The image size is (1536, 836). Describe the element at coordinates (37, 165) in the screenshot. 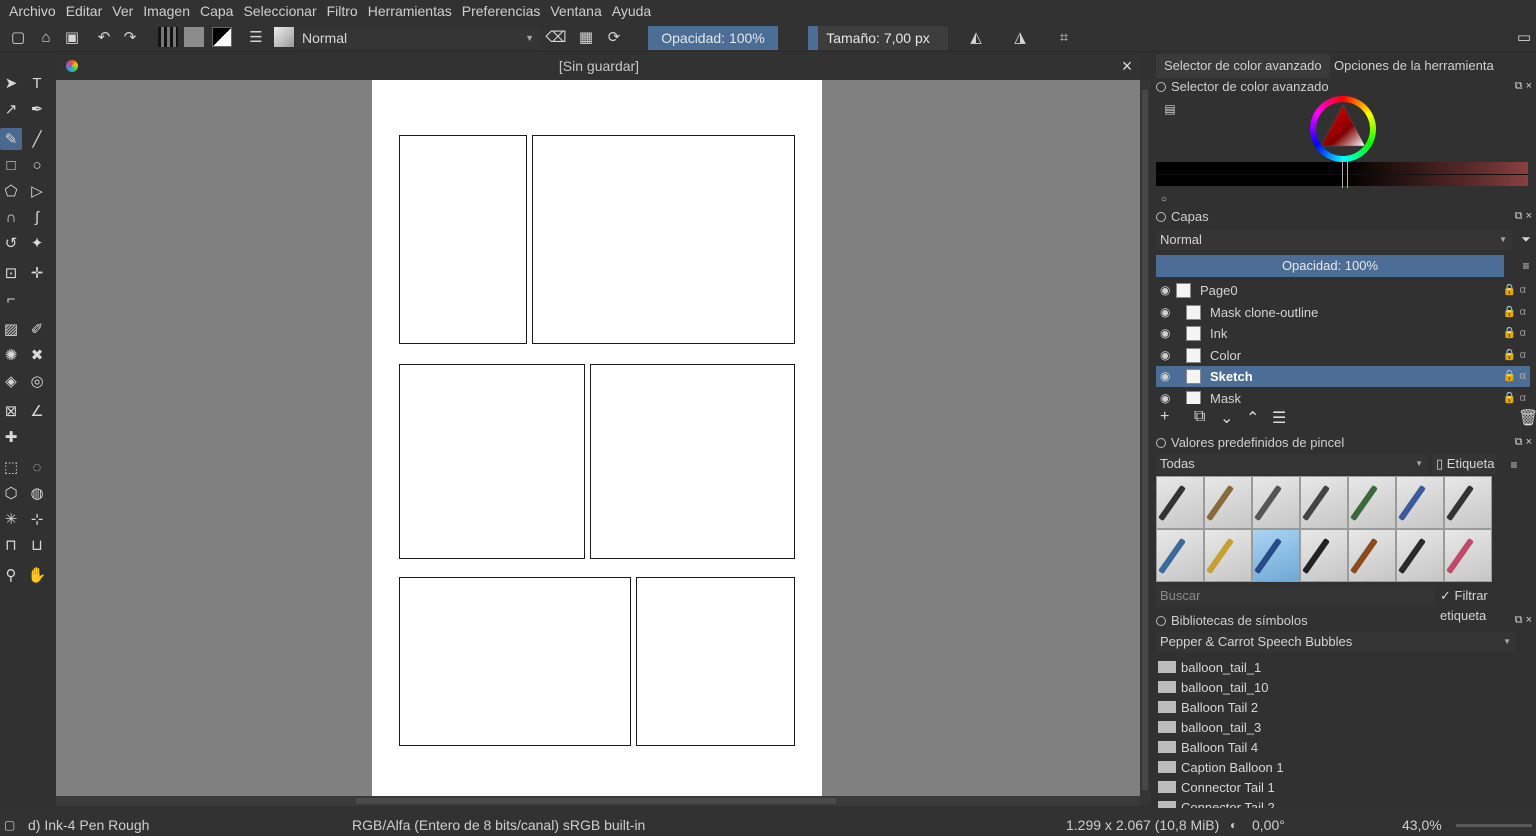

I see `ellipse-tool-icon: ○` at that location.